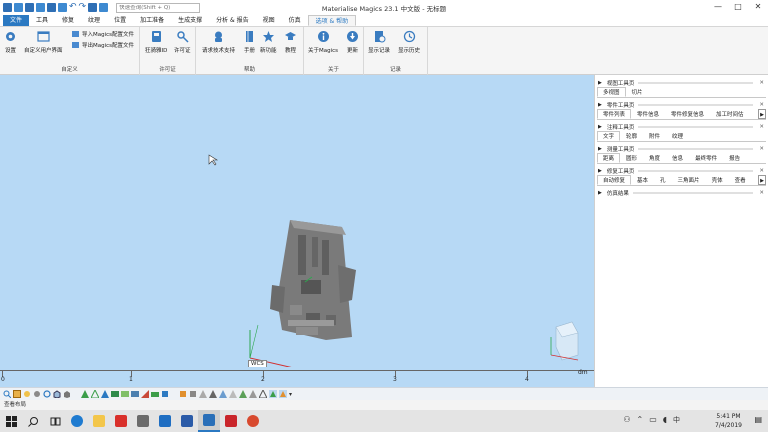 This screenshot has height=432, width=768. Describe the element at coordinates (103, 45) in the screenshot. I see `export-config-button: 导出Magics配置文件` at that location.